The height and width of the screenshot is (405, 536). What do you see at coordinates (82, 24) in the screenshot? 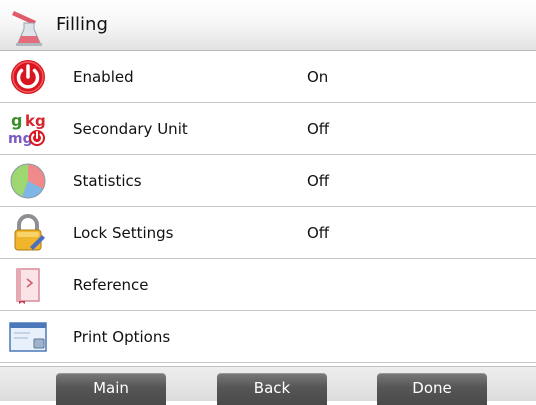
I see `page-title: Filling` at bounding box center [82, 24].